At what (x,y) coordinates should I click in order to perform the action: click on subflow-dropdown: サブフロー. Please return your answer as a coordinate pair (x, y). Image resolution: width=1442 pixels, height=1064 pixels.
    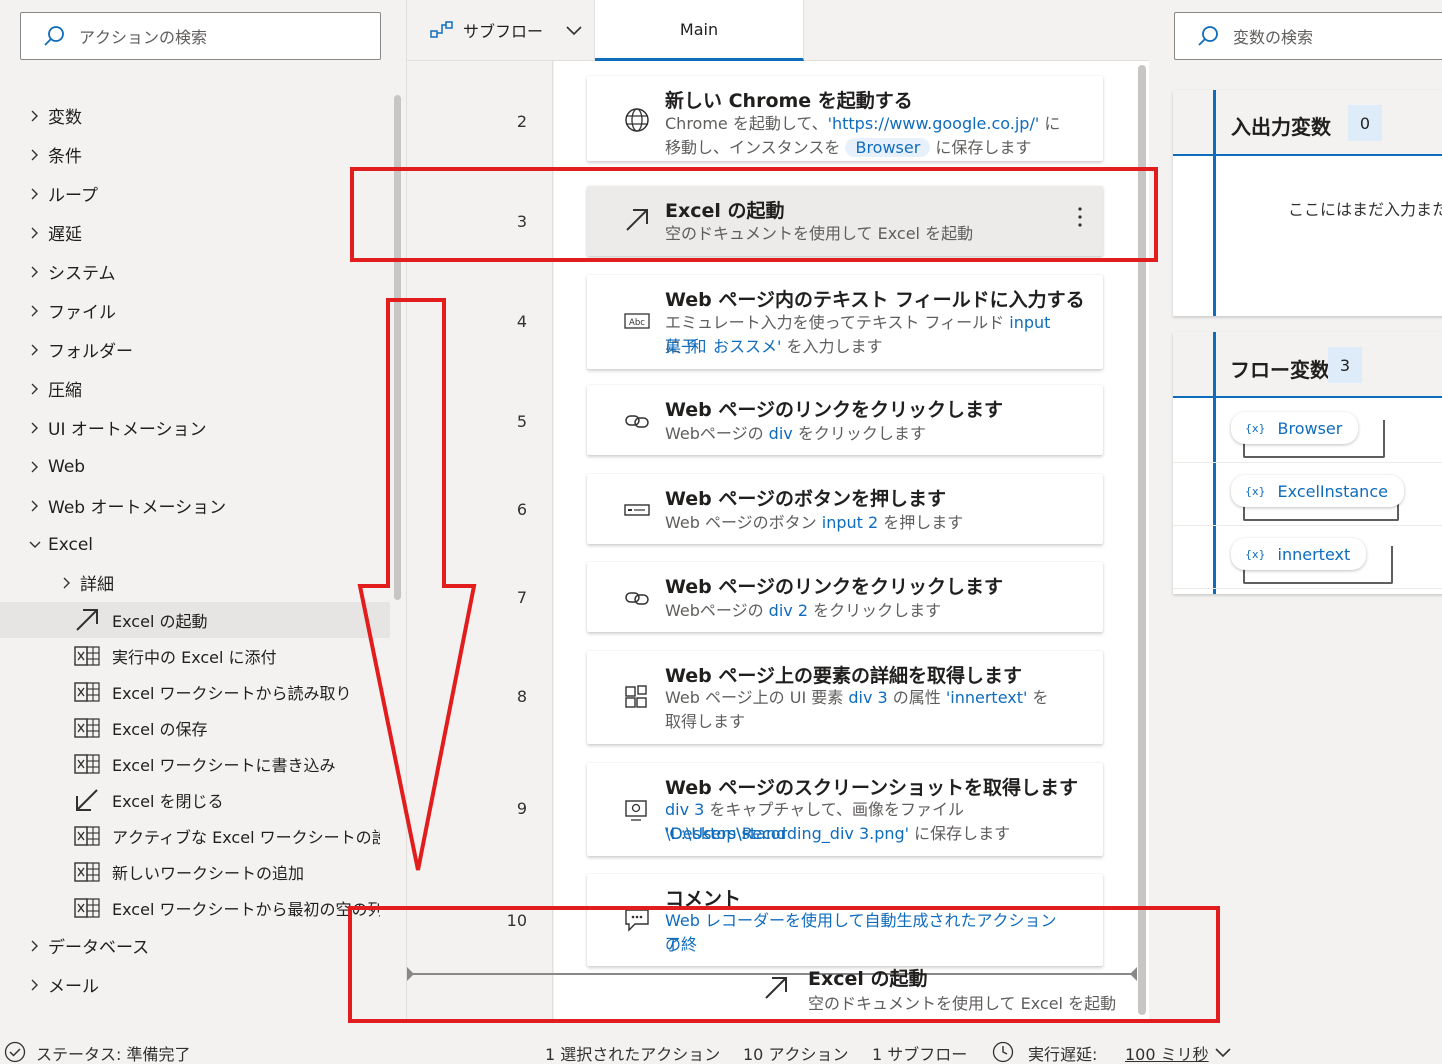
    Looking at the image, I should click on (501, 30).